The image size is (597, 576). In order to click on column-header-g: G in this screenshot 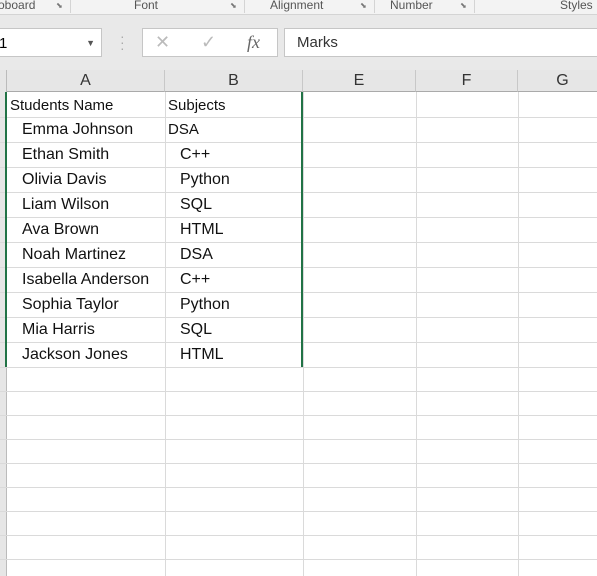, I will do `click(557, 81)`.